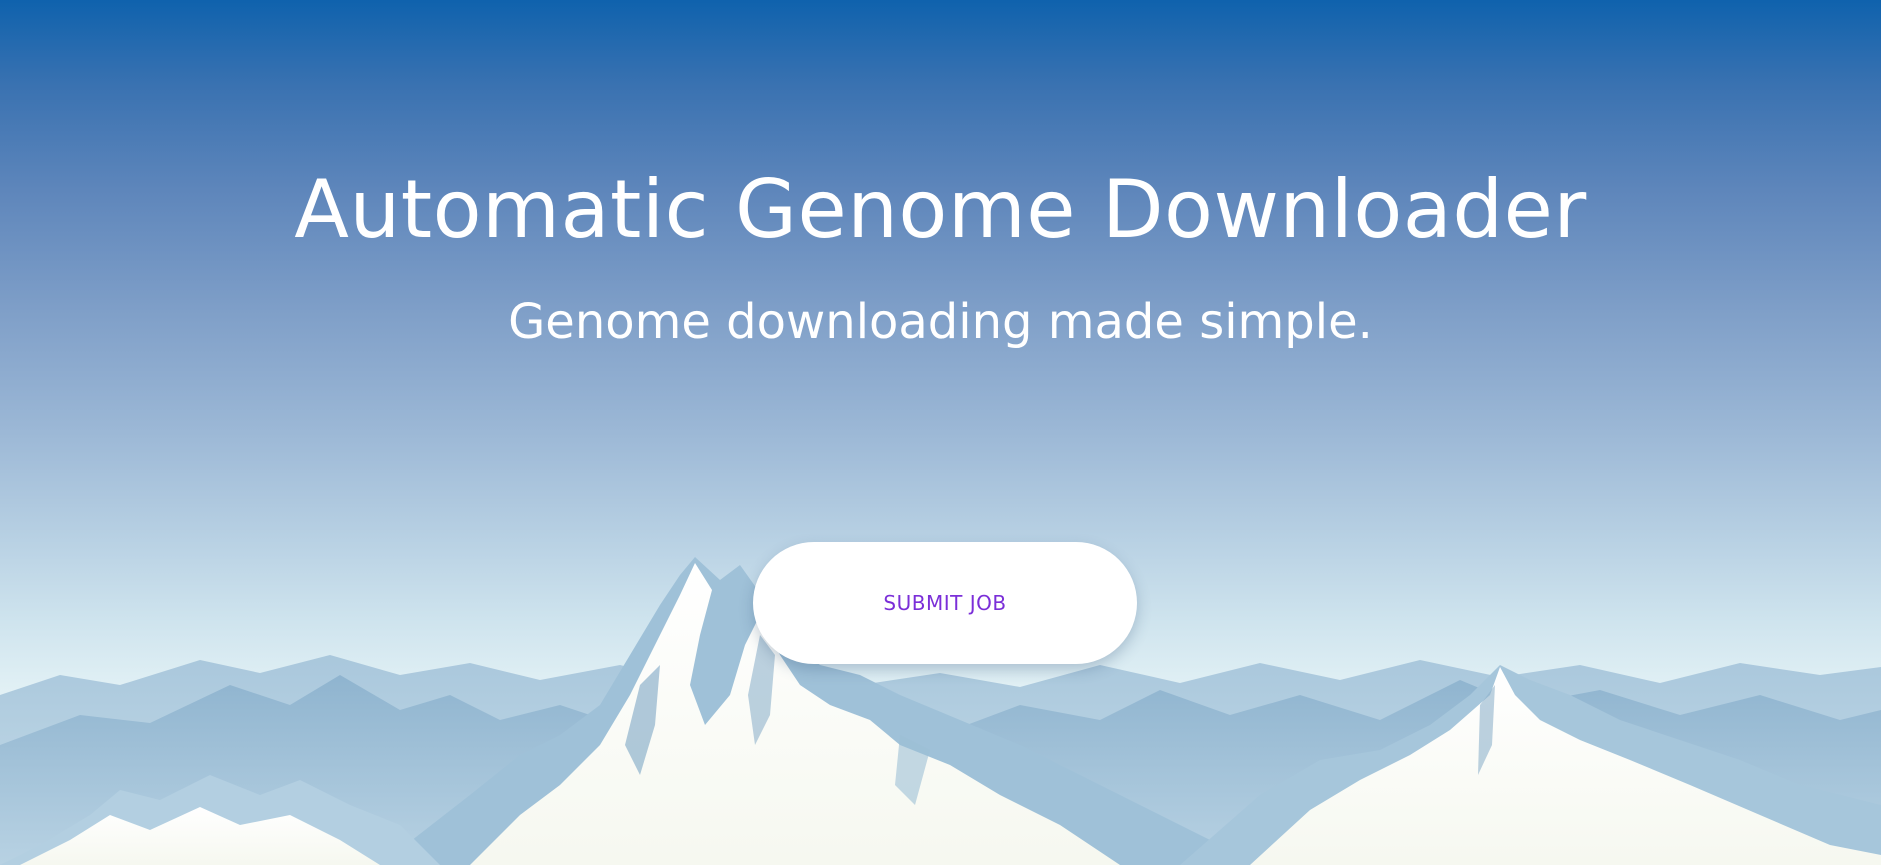 The image size is (1881, 865). I want to click on submit-job-button: SUBMIT JOB, so click(945, 603).